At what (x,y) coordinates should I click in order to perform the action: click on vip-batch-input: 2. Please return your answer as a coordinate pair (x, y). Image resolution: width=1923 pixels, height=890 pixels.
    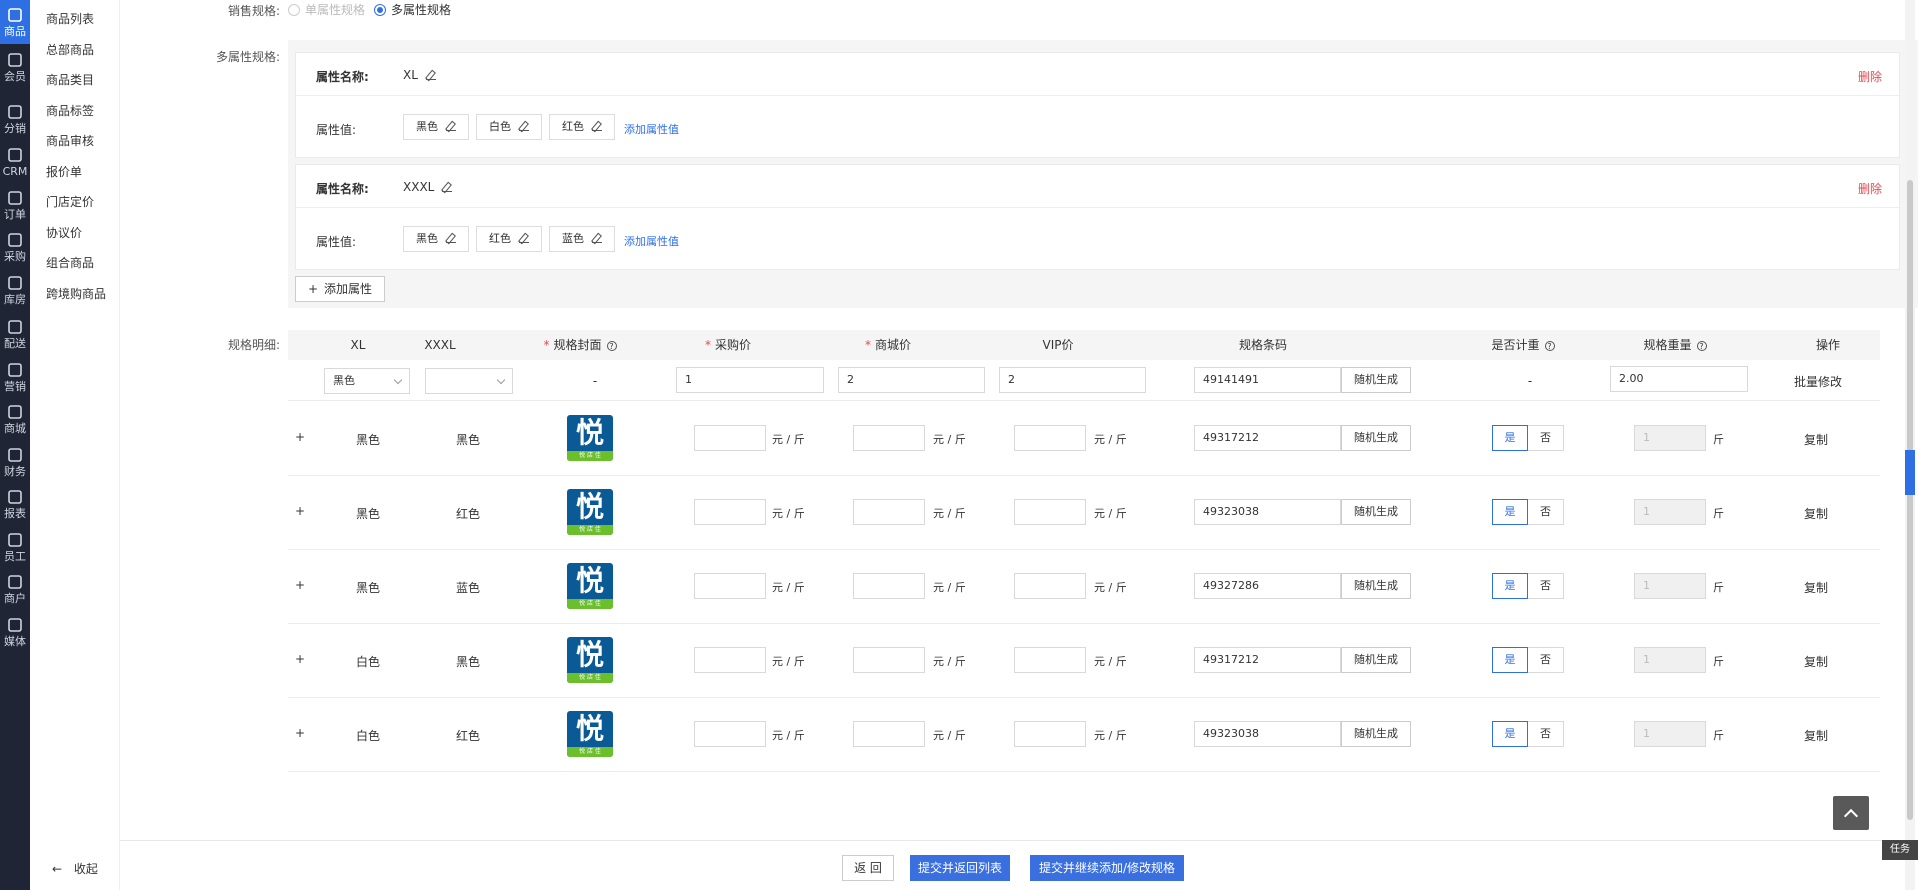
    Looking at the image, I should click on (1072, 380).